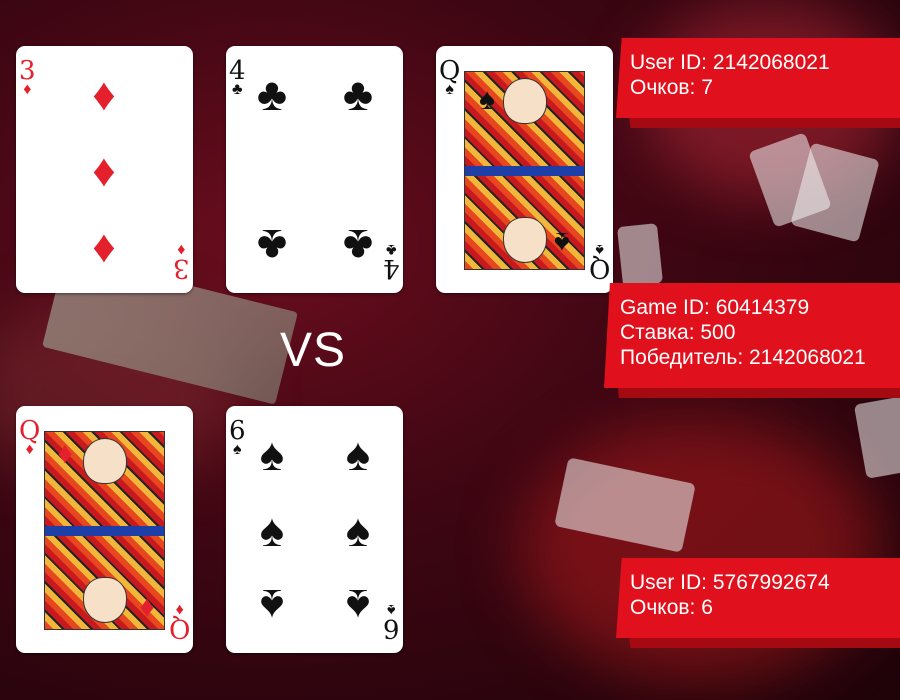 This screenshot has height=700, width=900. What do you see at coordinates (715, 307) in the screenshot?
I see `game-id: Game ID: 60414379` at bounding box center [715, 307].